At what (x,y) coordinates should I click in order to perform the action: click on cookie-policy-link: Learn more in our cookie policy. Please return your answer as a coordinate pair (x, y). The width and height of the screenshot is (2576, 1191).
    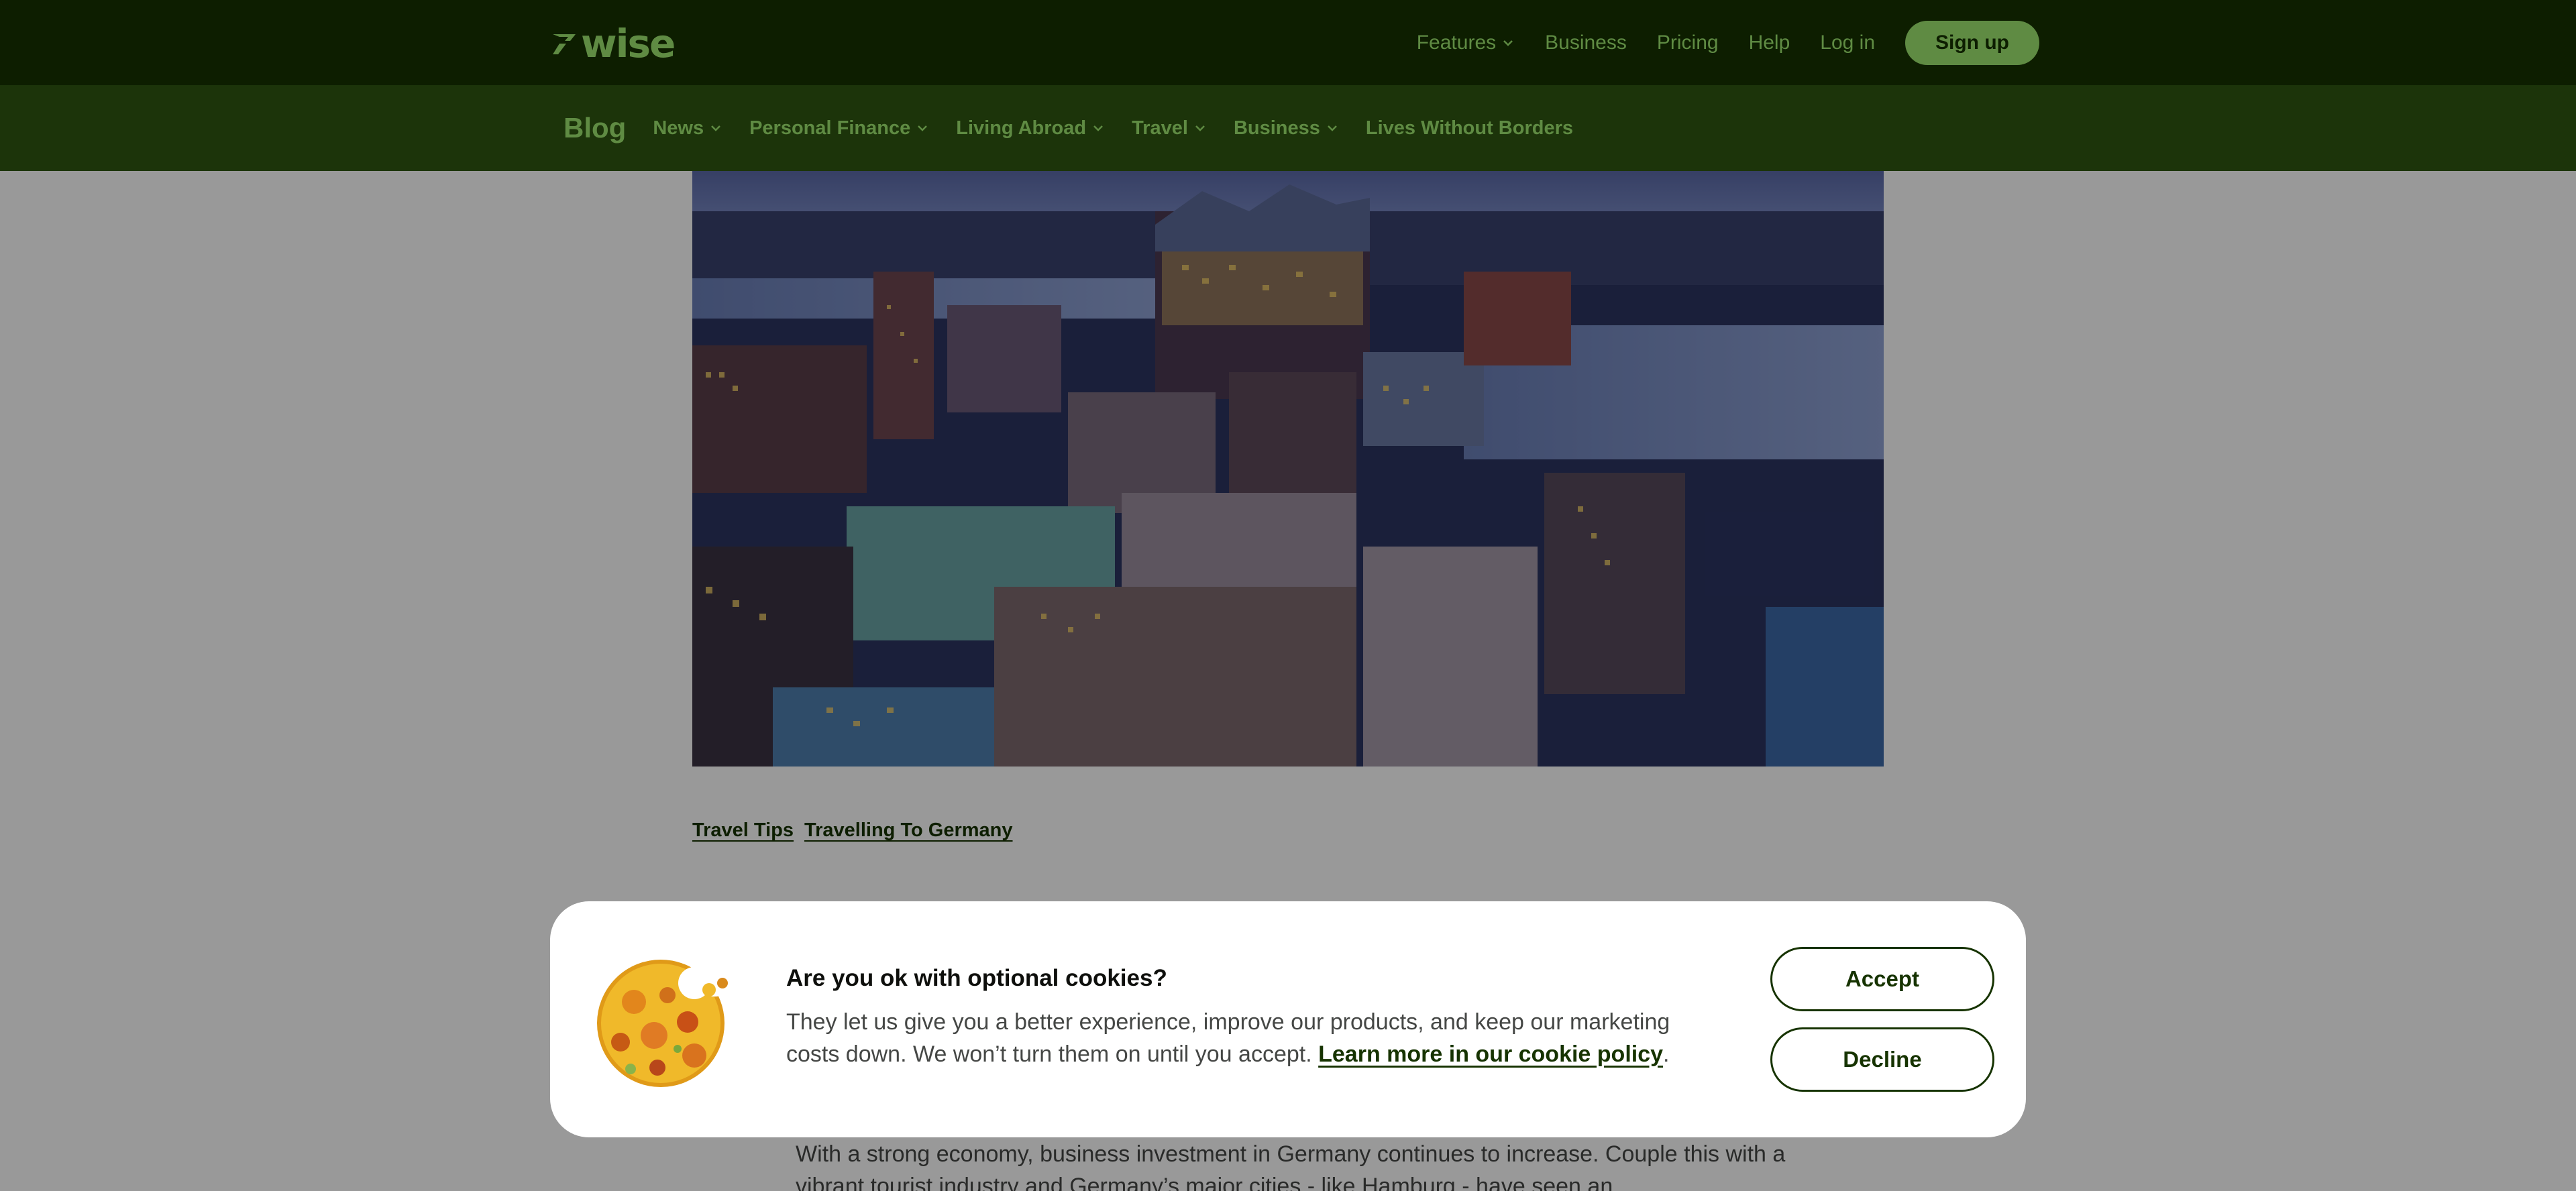
    Looking at the image, I should click on (1490, 1054).